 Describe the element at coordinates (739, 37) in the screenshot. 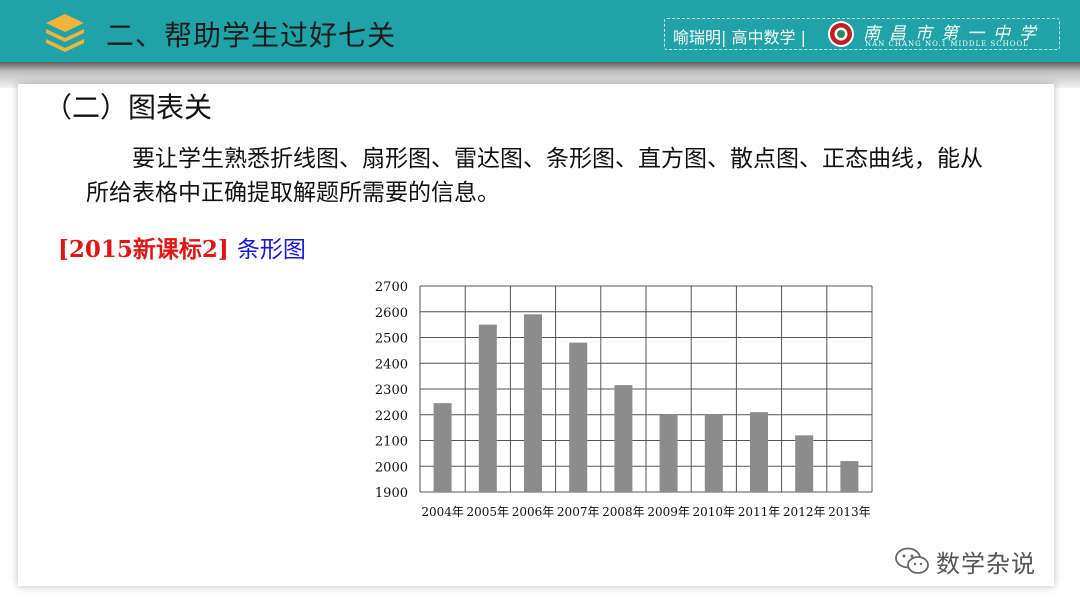

I see `author-course-text: 喻瑞明| 高中数学 |` at that location.